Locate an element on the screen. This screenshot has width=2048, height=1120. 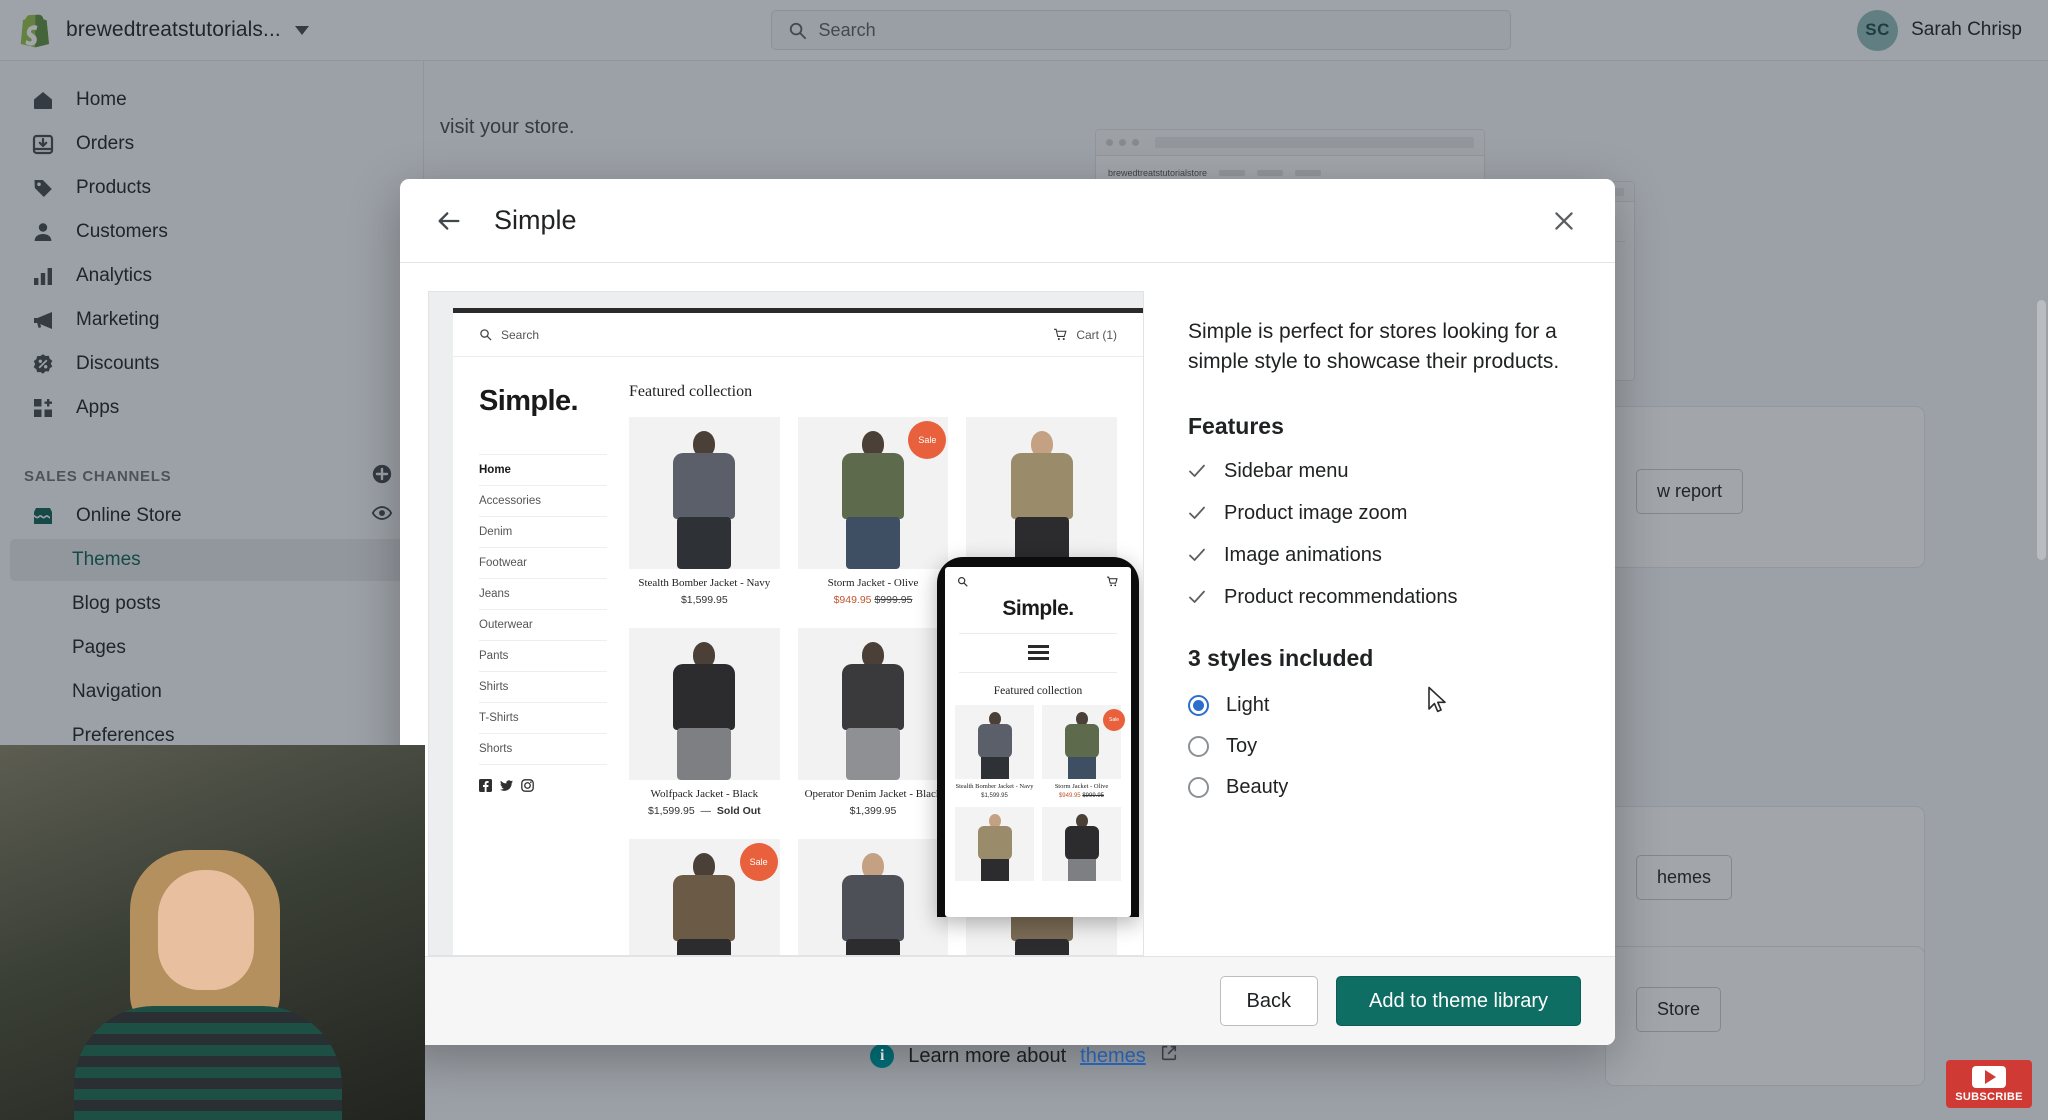
back-button: Back is located at coordinates (1269, 1001).